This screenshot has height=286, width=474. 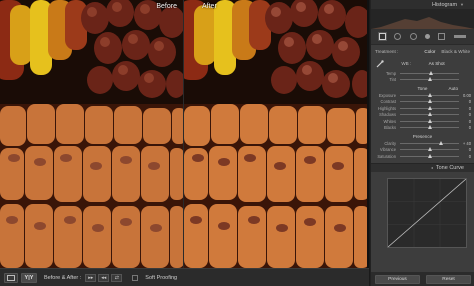 What do you see at coordinates (413, 36) in the screenshot?
I see `red-eye-icon` at bounding box center [413, 36].